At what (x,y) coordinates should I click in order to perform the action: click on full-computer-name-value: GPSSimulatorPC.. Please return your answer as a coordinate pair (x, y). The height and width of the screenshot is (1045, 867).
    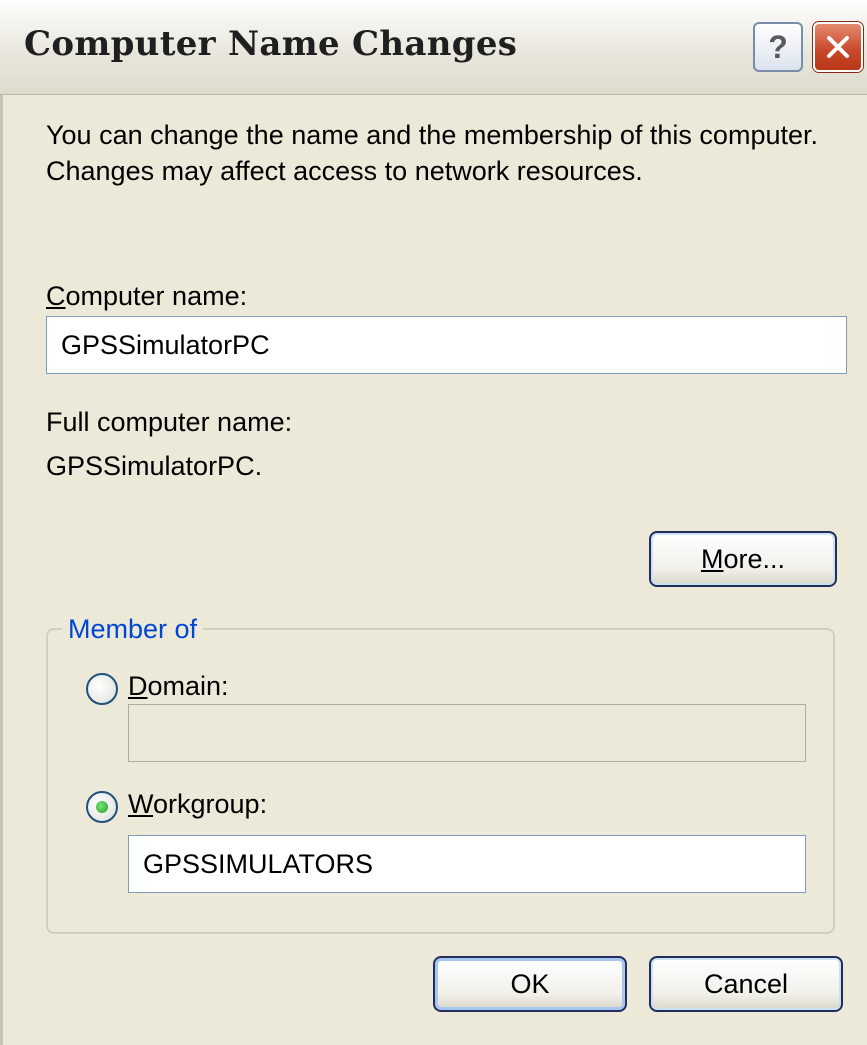
    Looking at the image, I should click on (154, 466).